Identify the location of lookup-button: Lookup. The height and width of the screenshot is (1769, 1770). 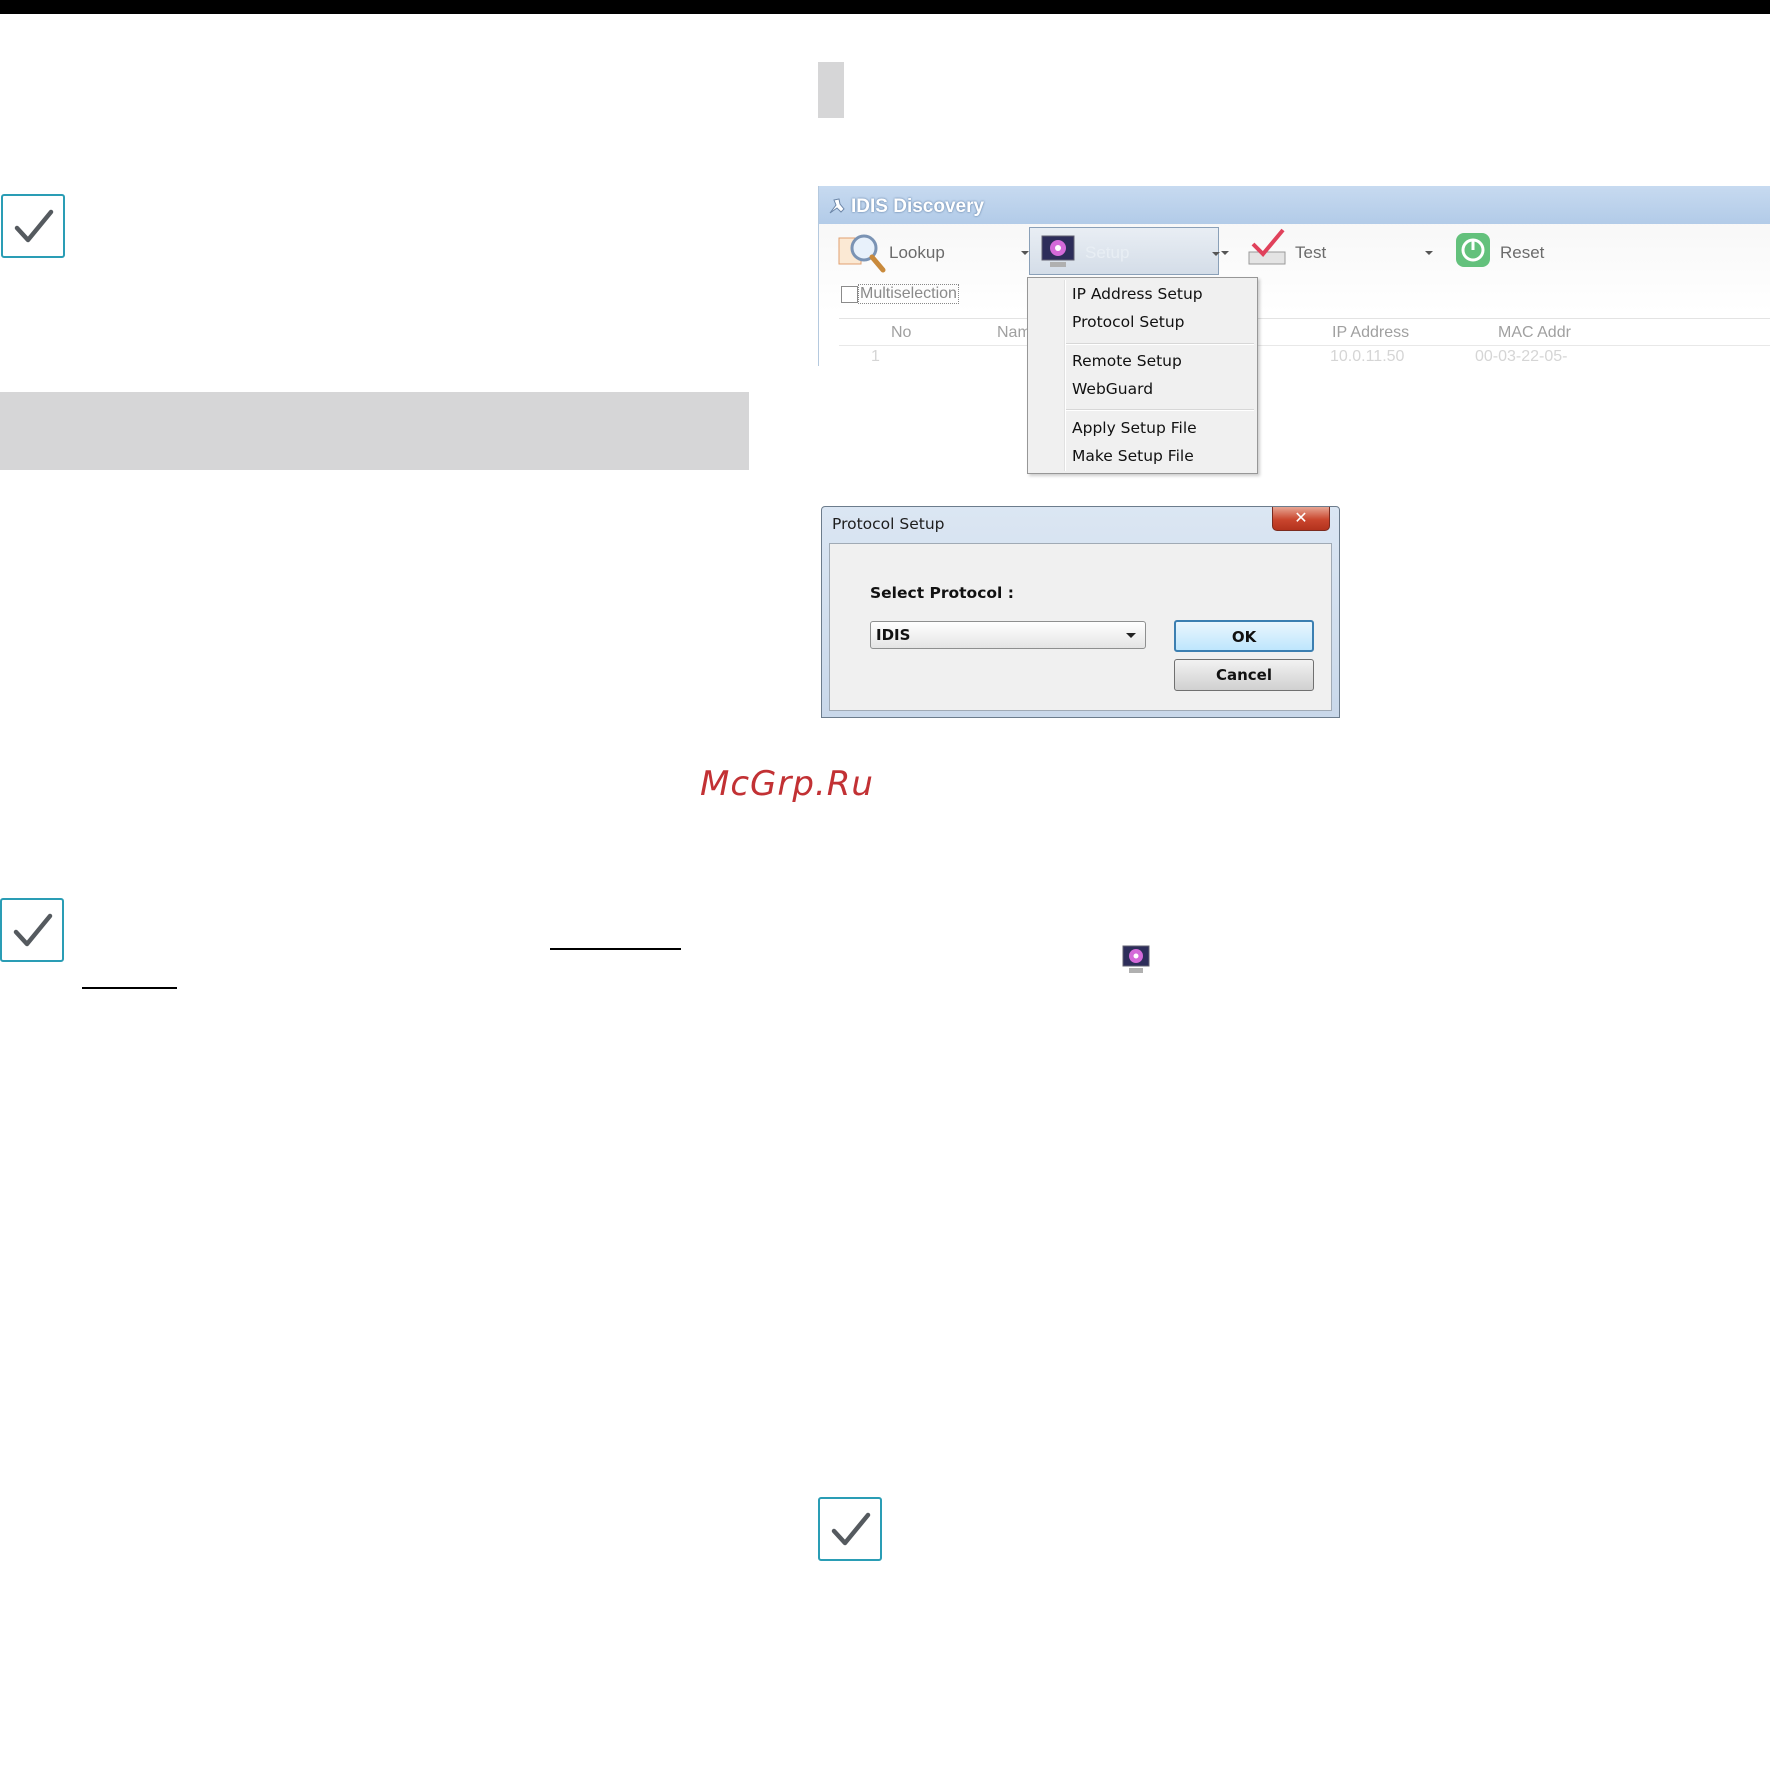
(933, 252).